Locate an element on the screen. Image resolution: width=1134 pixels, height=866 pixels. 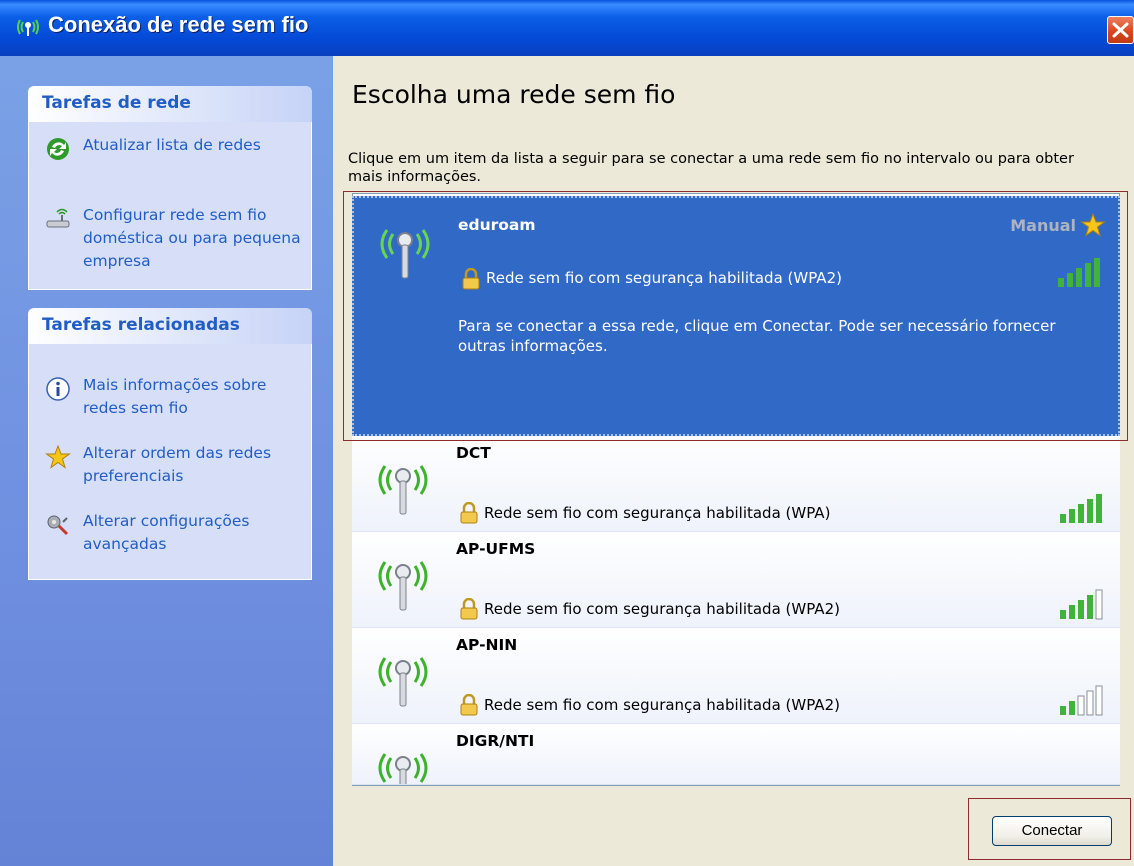
panel-title: Tarefas relacionadas is located at coordinates (170, 326).